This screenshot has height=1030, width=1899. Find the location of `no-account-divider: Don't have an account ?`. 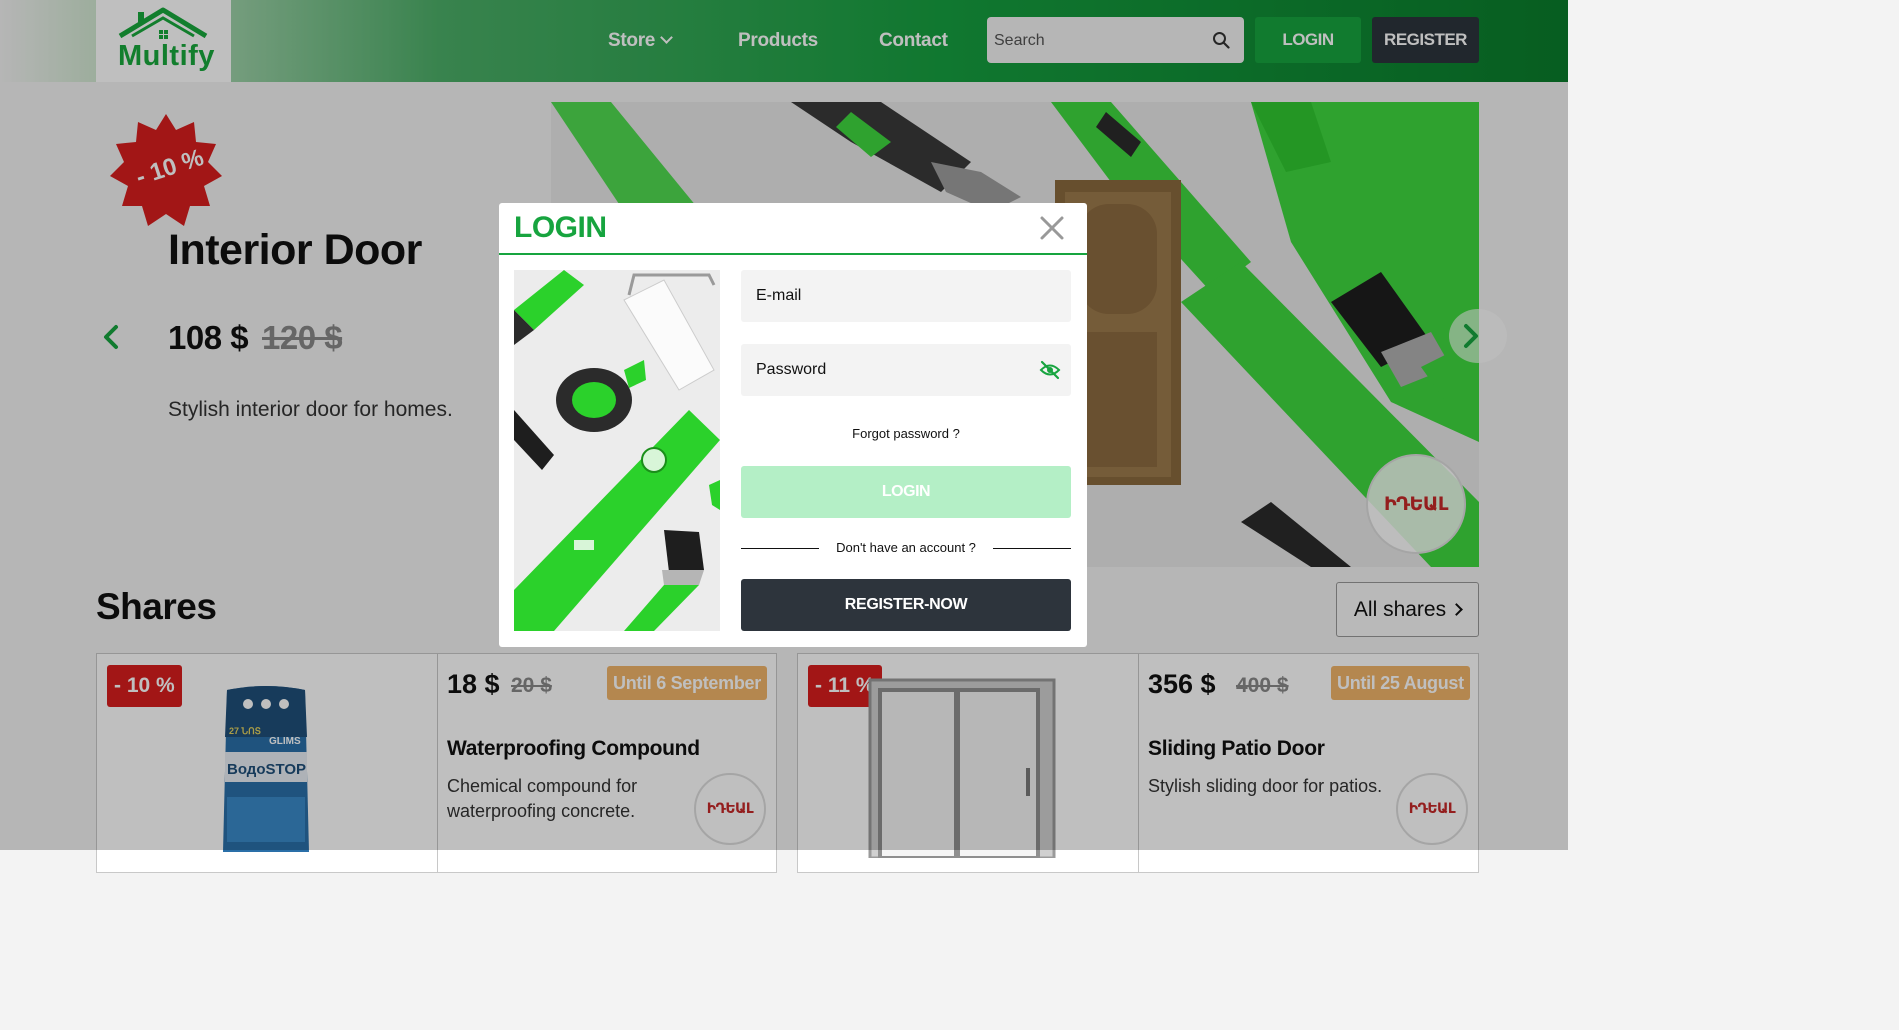

no-account-divider: Don't have an account ? is located at coordinates (906, 548).